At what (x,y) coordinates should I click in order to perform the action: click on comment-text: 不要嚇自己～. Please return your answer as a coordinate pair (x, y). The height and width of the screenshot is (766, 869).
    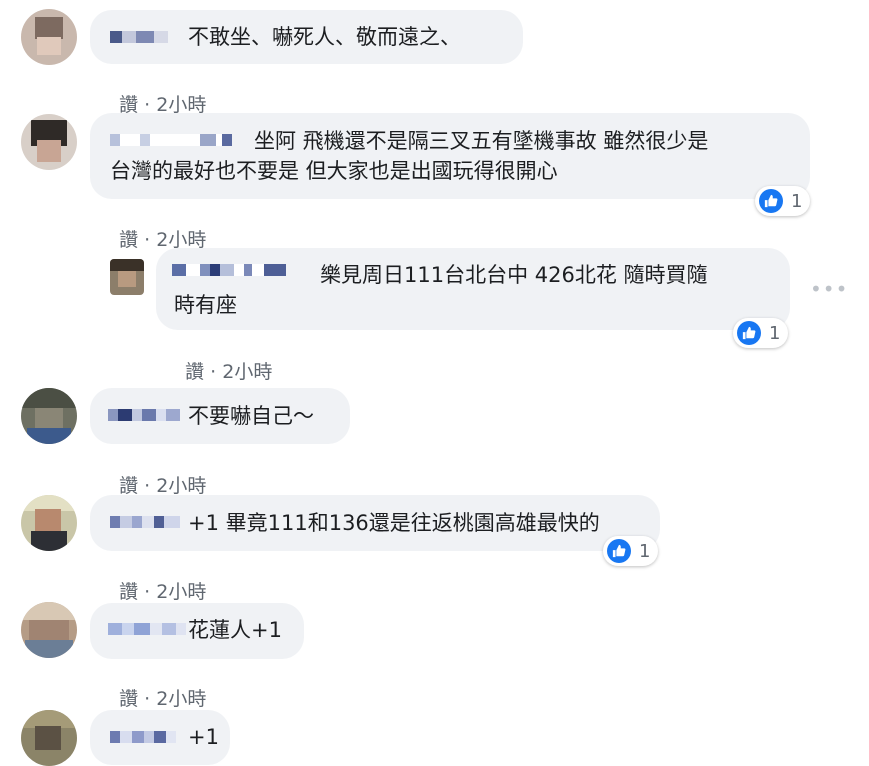
    Looking at the image, I should click on (251, 416).